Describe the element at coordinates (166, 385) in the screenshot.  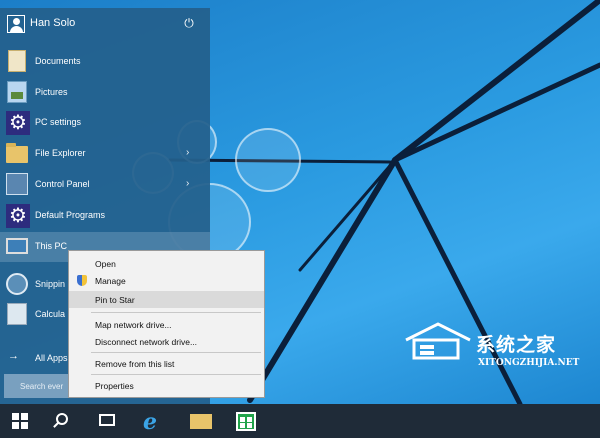
I see `menu-item-properties: Properties` at that location.